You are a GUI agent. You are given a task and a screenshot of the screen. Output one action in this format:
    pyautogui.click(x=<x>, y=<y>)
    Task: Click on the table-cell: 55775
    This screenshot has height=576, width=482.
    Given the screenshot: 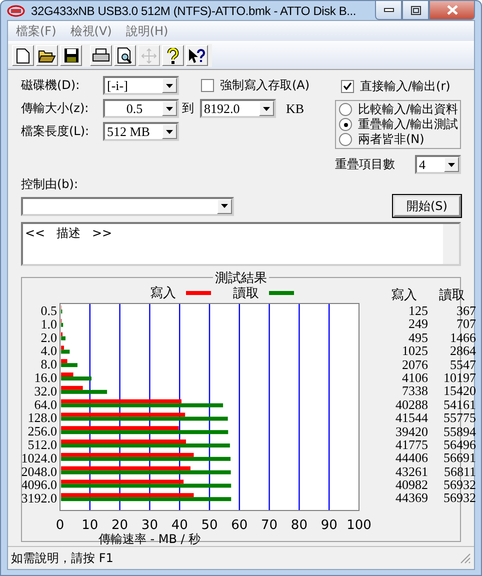 What is the action you would take?
    pyautogui.click(x=460, y=419)
    